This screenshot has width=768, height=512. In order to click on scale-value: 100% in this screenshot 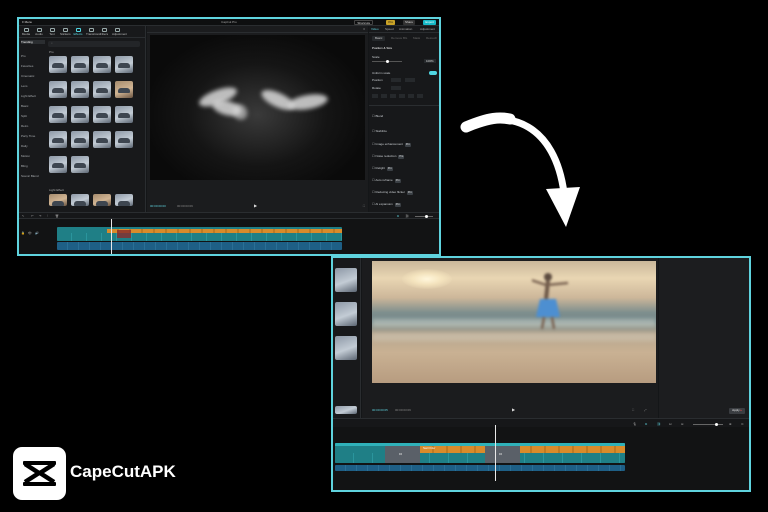, I will do `click(430, 61)`.